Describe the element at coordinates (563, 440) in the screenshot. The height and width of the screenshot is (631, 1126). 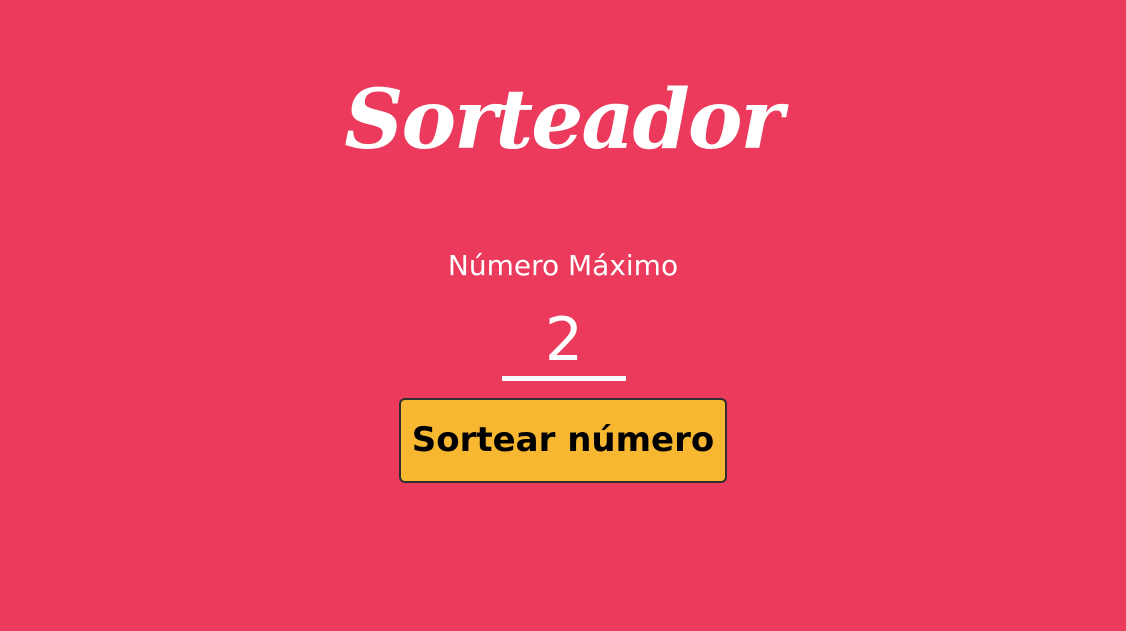
I see `draw-number-button: Sortear número` at that location.